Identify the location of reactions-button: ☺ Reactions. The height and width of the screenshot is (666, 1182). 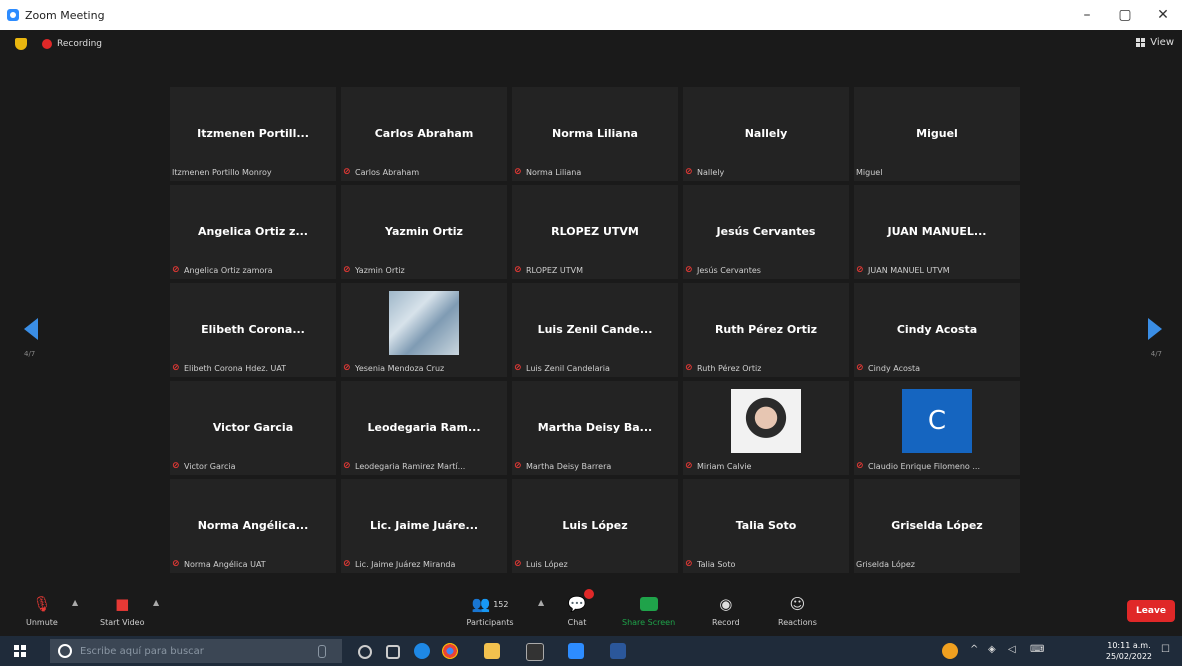
(797, 606).